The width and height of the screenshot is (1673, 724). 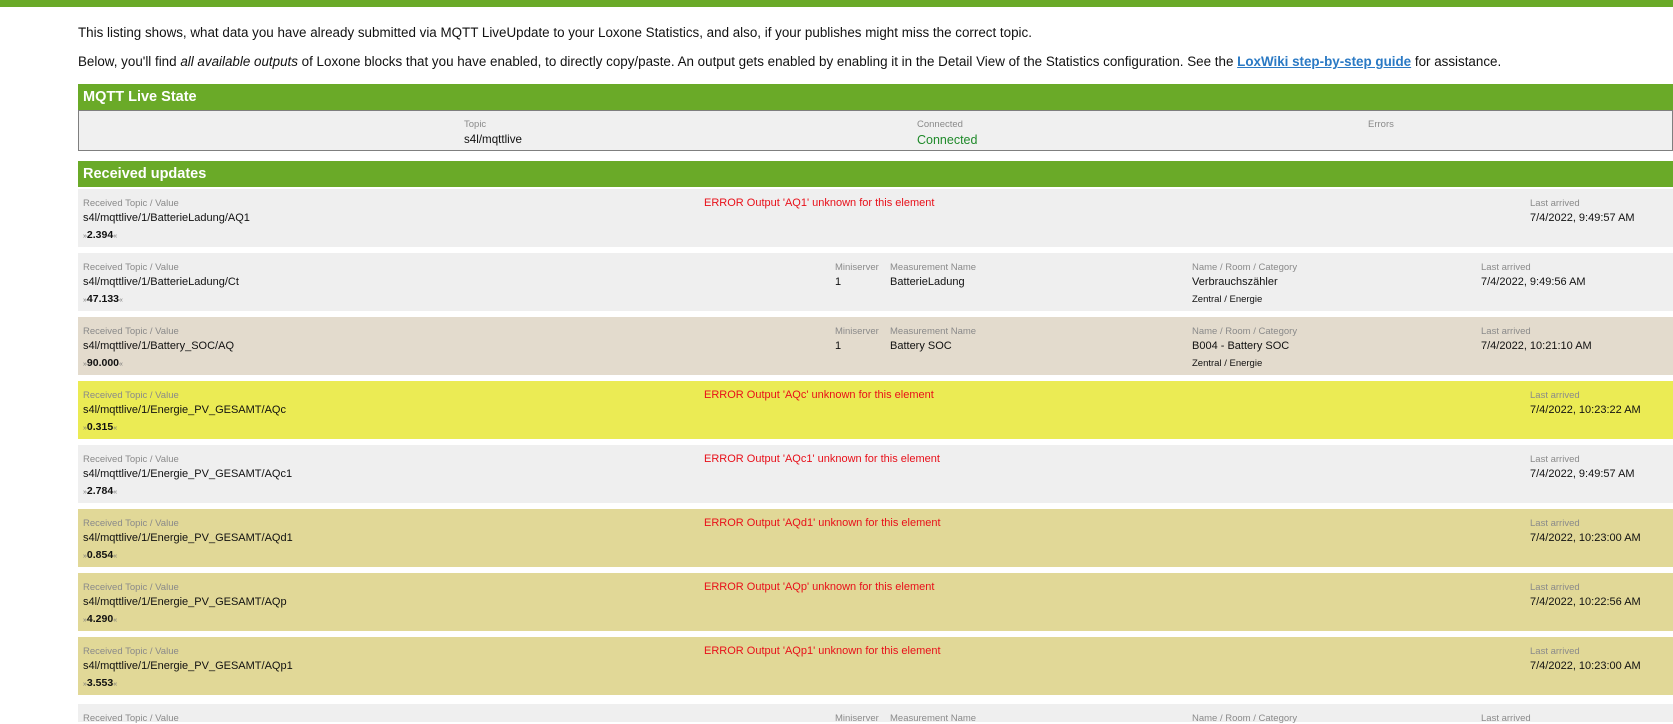 I want to click on value-number: 4.290, so click(x=100, y=619).